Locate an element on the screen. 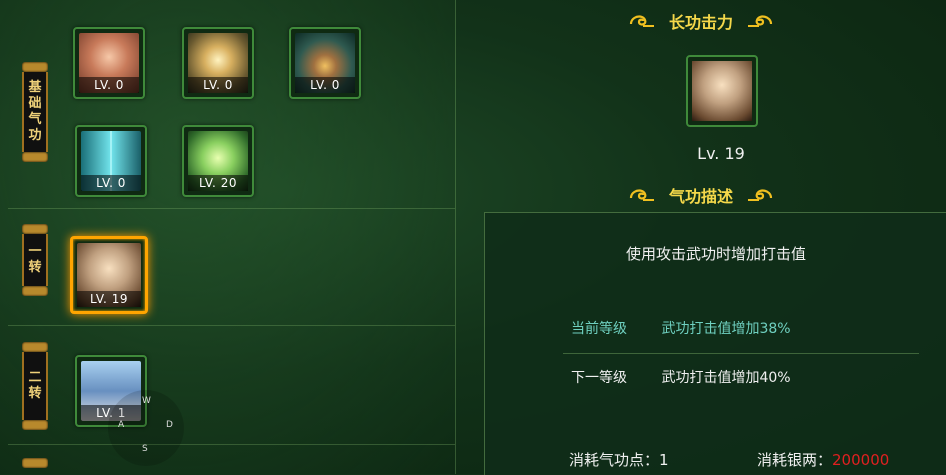 The height and width of the screenshot is (475, 946). current-level-value: 武功打击值增加38% is located at coordinates (726, 329).